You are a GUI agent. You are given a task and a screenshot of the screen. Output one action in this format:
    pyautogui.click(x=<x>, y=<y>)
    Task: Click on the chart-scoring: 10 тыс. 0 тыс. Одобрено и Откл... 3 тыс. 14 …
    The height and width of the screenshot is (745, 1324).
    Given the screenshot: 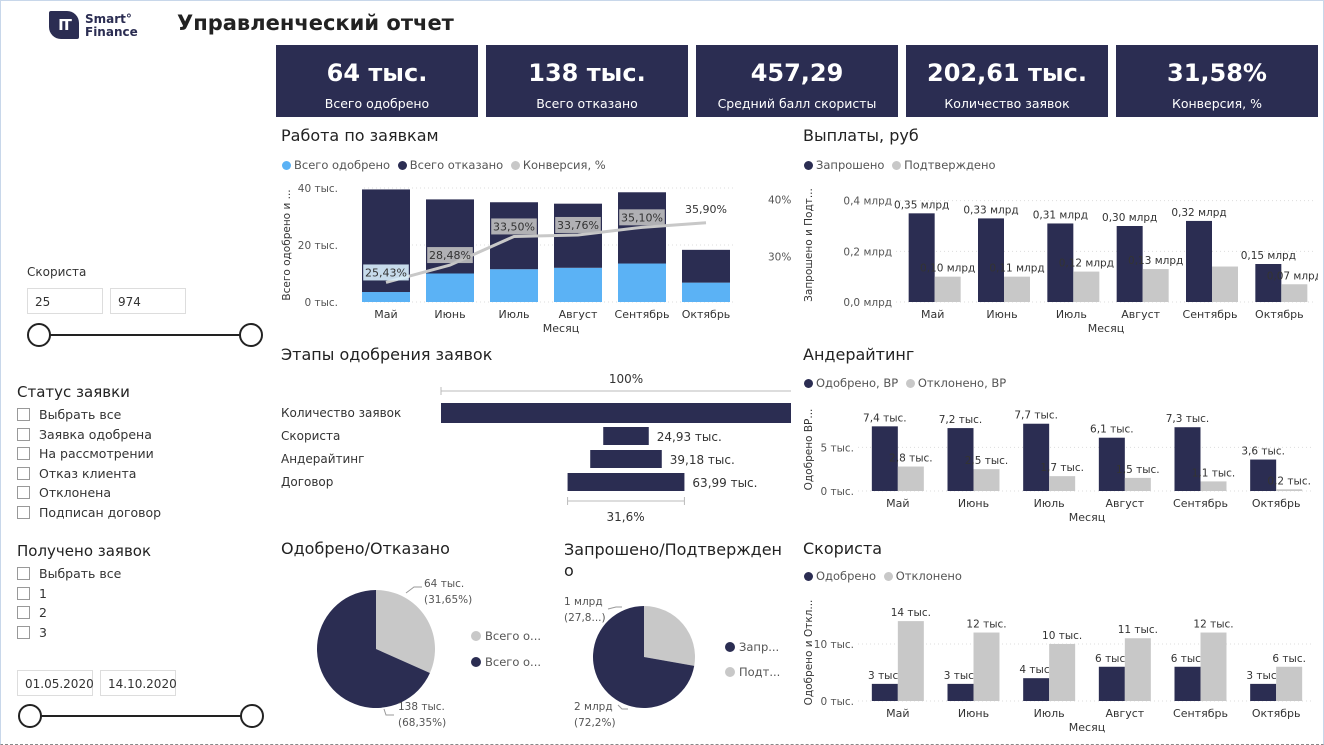 What is the action you would take?
    pyautogui.click(x=1058, y=663)
    